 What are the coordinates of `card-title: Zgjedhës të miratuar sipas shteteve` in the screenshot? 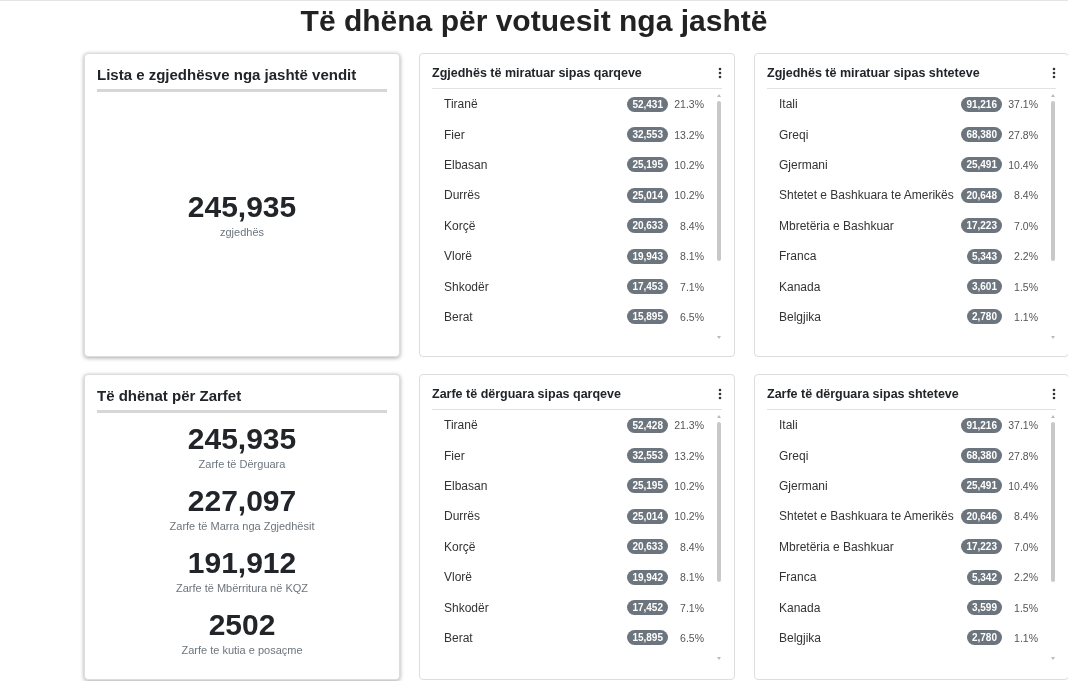 It's located at (873, 73).